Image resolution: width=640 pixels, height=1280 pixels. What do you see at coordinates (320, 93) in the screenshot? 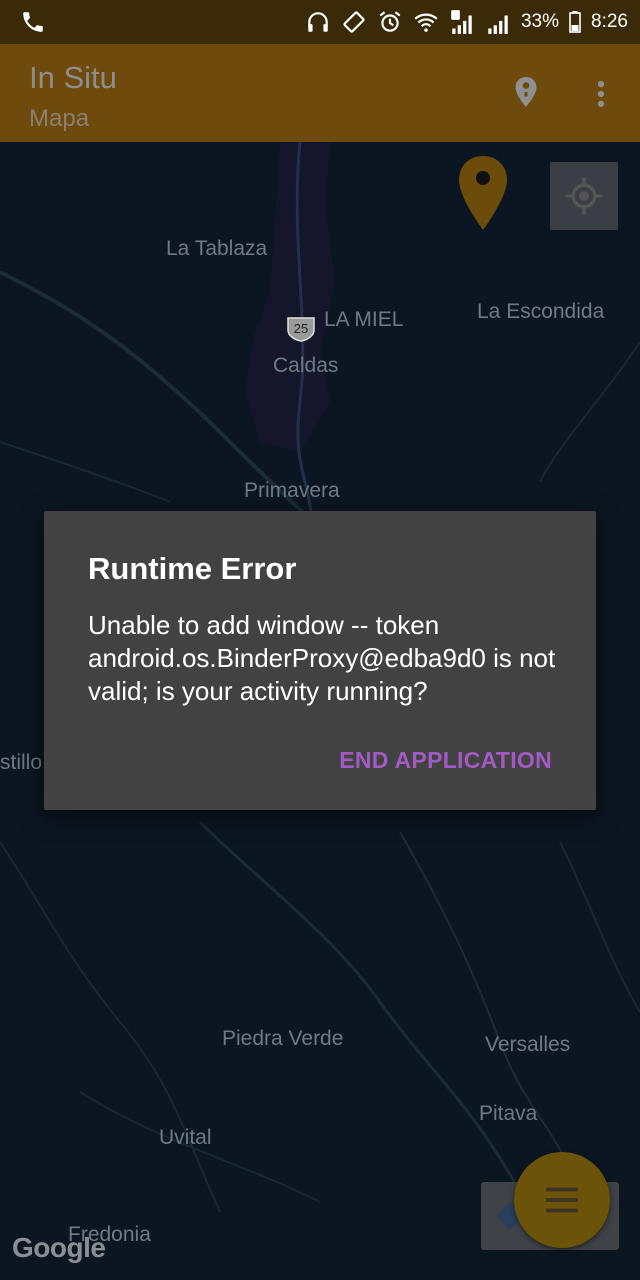
I see `app-bar: In Situ Mapa` at bounding box center [320, 93].